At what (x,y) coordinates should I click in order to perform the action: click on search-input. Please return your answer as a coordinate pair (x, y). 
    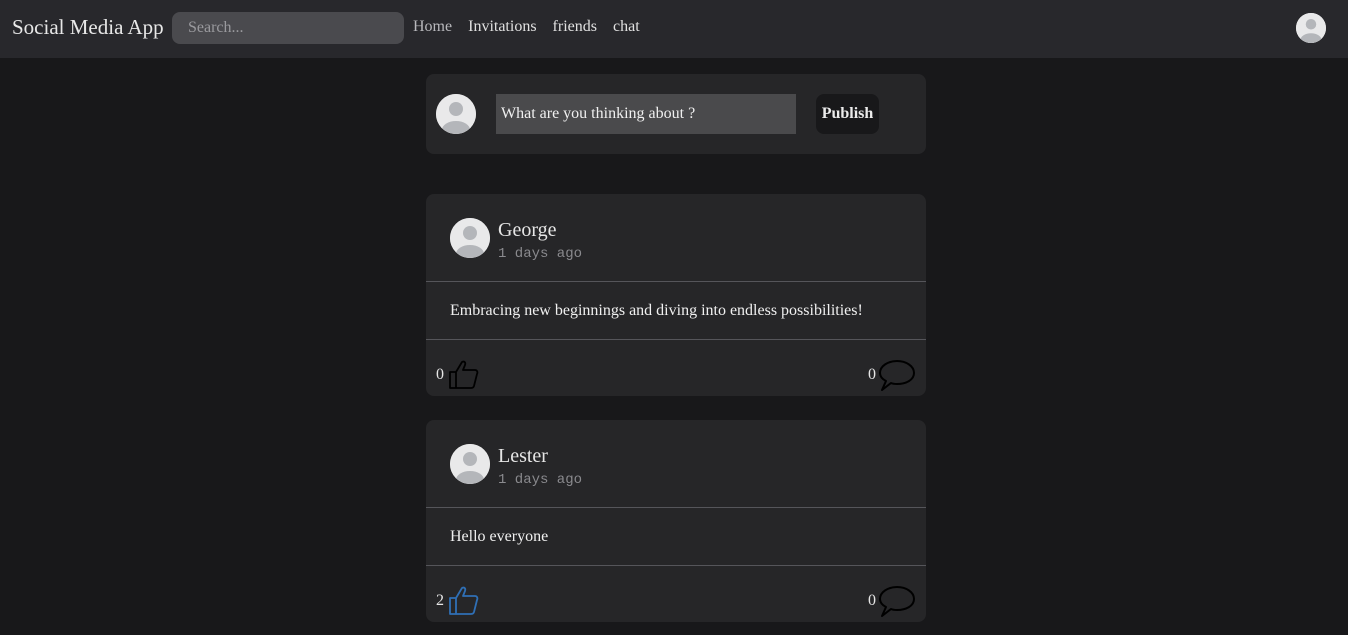
    Looking at the image, I should click on (288, 28).